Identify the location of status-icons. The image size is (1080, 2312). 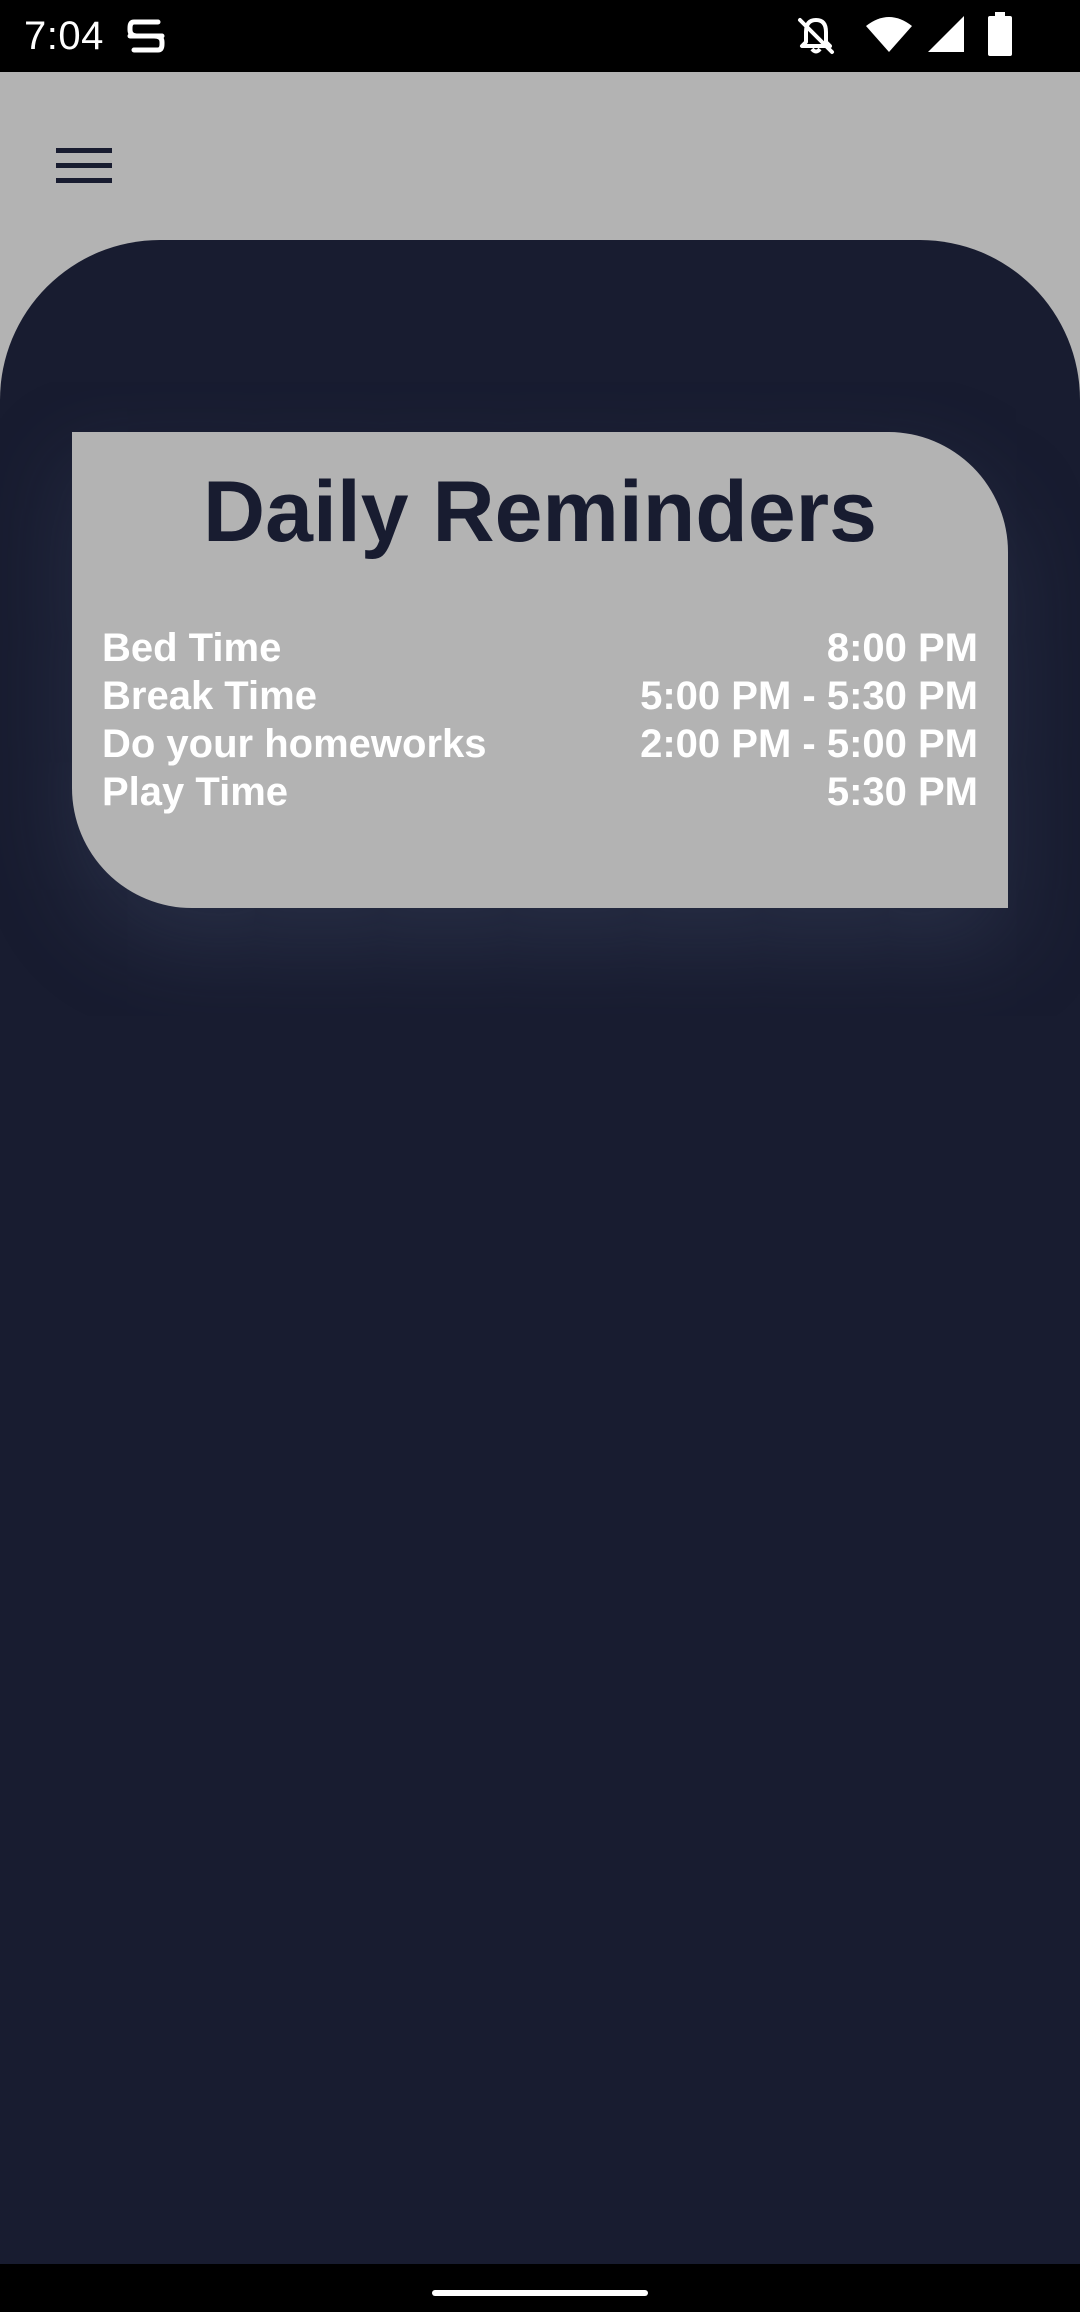
(930, 36).